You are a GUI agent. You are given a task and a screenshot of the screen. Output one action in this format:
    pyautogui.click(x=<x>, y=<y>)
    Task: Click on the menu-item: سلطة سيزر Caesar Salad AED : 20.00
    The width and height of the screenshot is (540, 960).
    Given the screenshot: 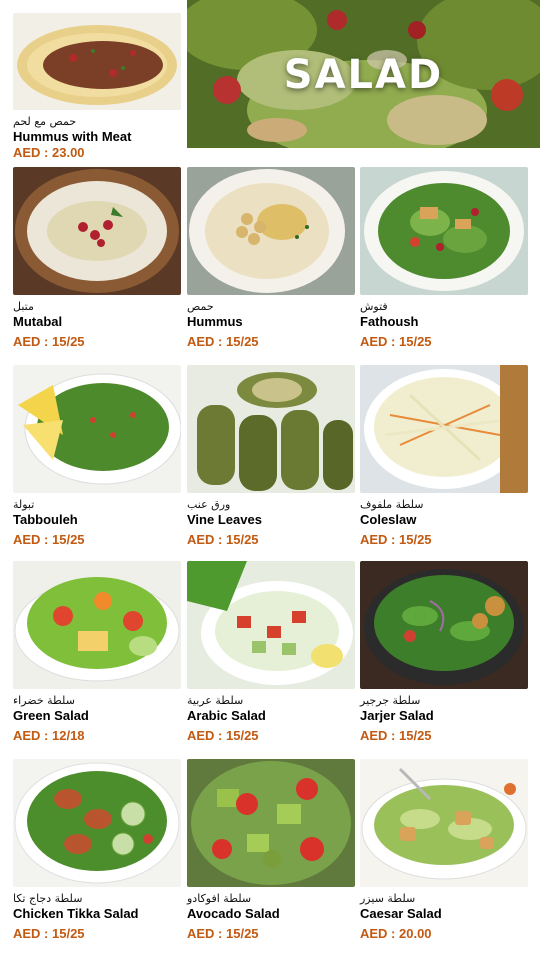 What is the action you would take?
    pyautogui.click(x=444, y=850)
    